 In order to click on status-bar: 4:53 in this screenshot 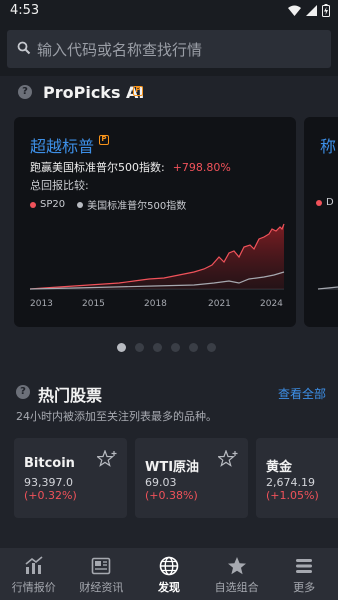, I will do `click(169, 12)`.